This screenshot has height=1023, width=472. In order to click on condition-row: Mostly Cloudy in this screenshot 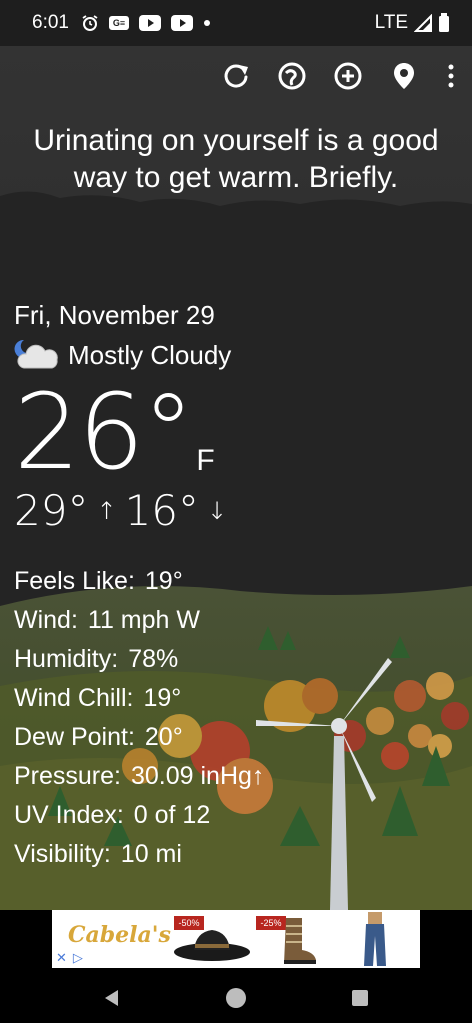, I will do `click(122, 355)`.